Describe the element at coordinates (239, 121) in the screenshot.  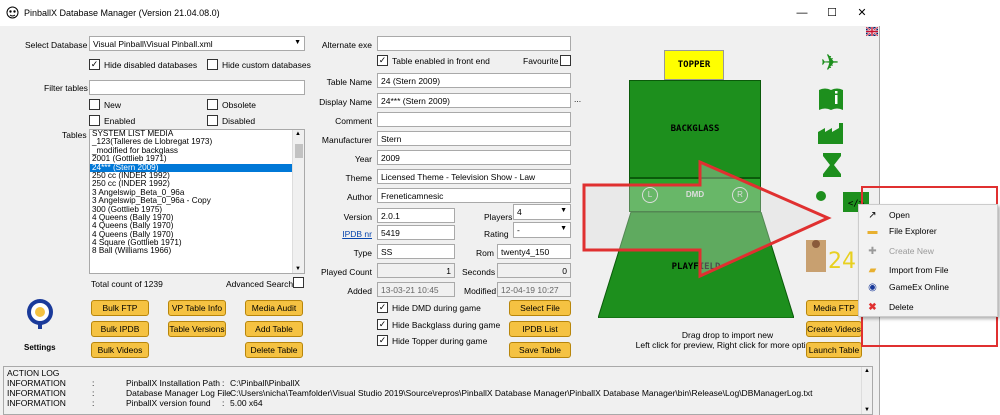
I see `disabled-label: Disabled` at that location.